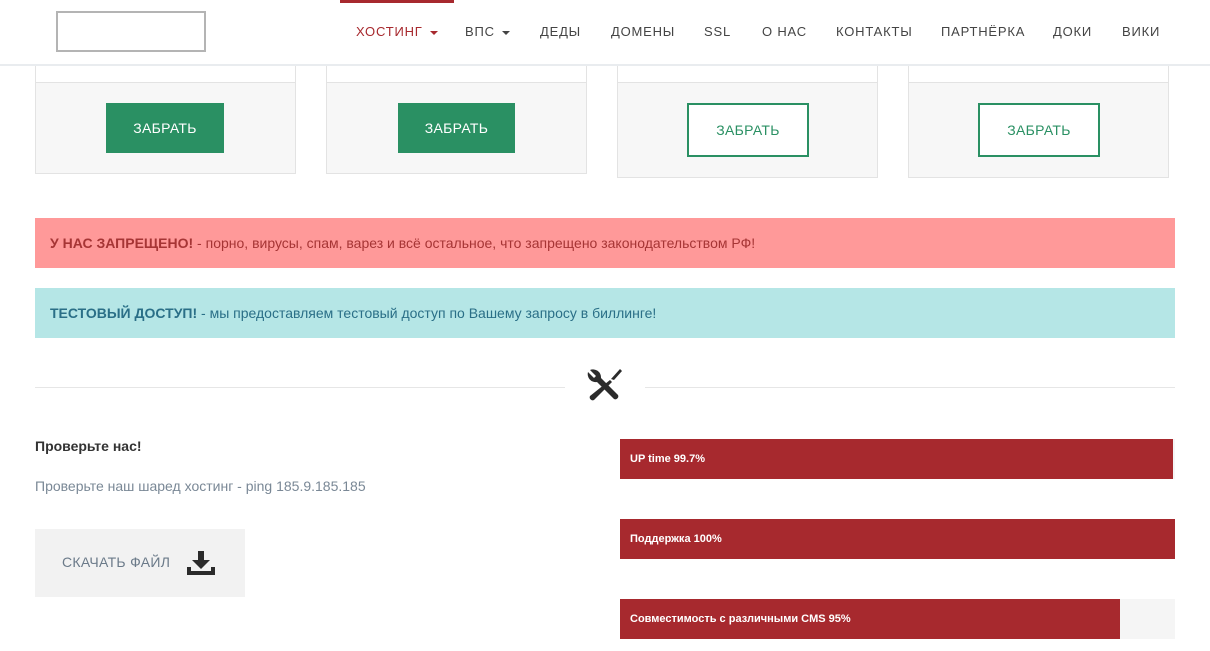 The height and width of the screenshot is (651, 1210). I want to click on cms-compat-progress: Совместимость с различными CMS 95%, so click(897, 619).